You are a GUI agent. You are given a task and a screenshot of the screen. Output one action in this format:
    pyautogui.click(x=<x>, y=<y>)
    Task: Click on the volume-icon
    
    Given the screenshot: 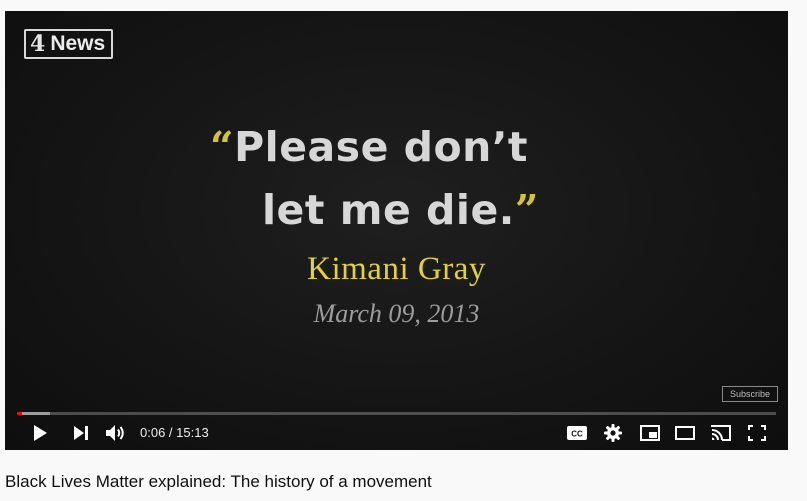 What is the action you would take?
    pyautogui.click(x=116, y=433)
    